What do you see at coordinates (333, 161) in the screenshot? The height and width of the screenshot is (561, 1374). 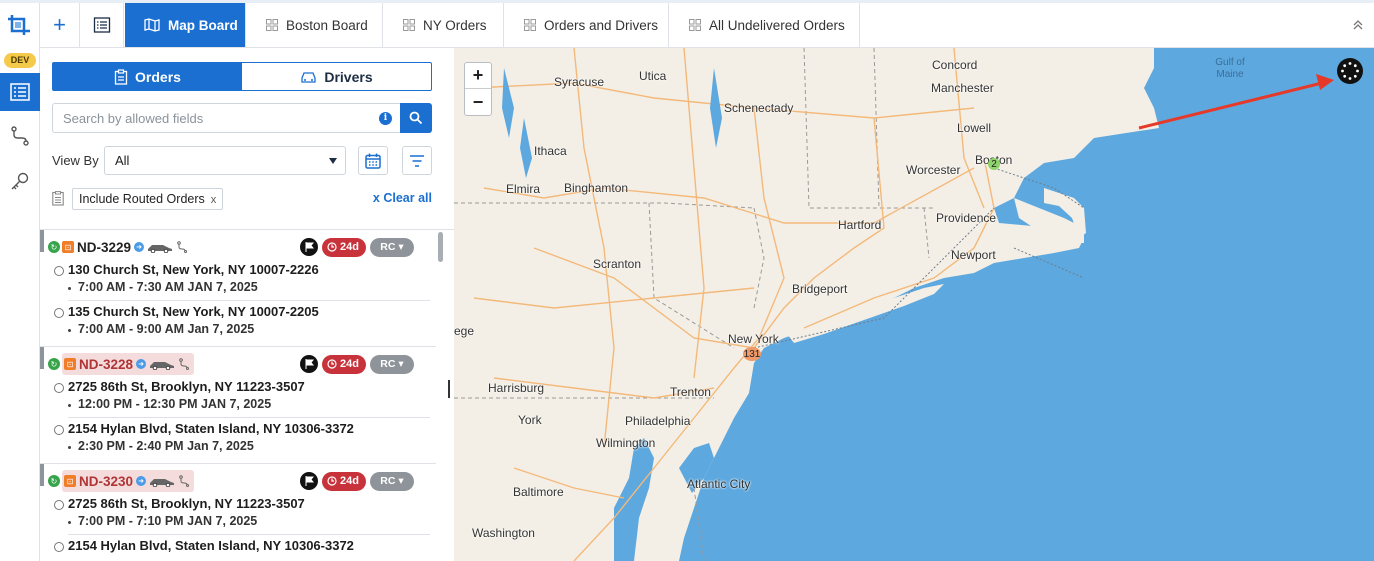 I see `chevron-down-icon` at bounding box center [333, 161].